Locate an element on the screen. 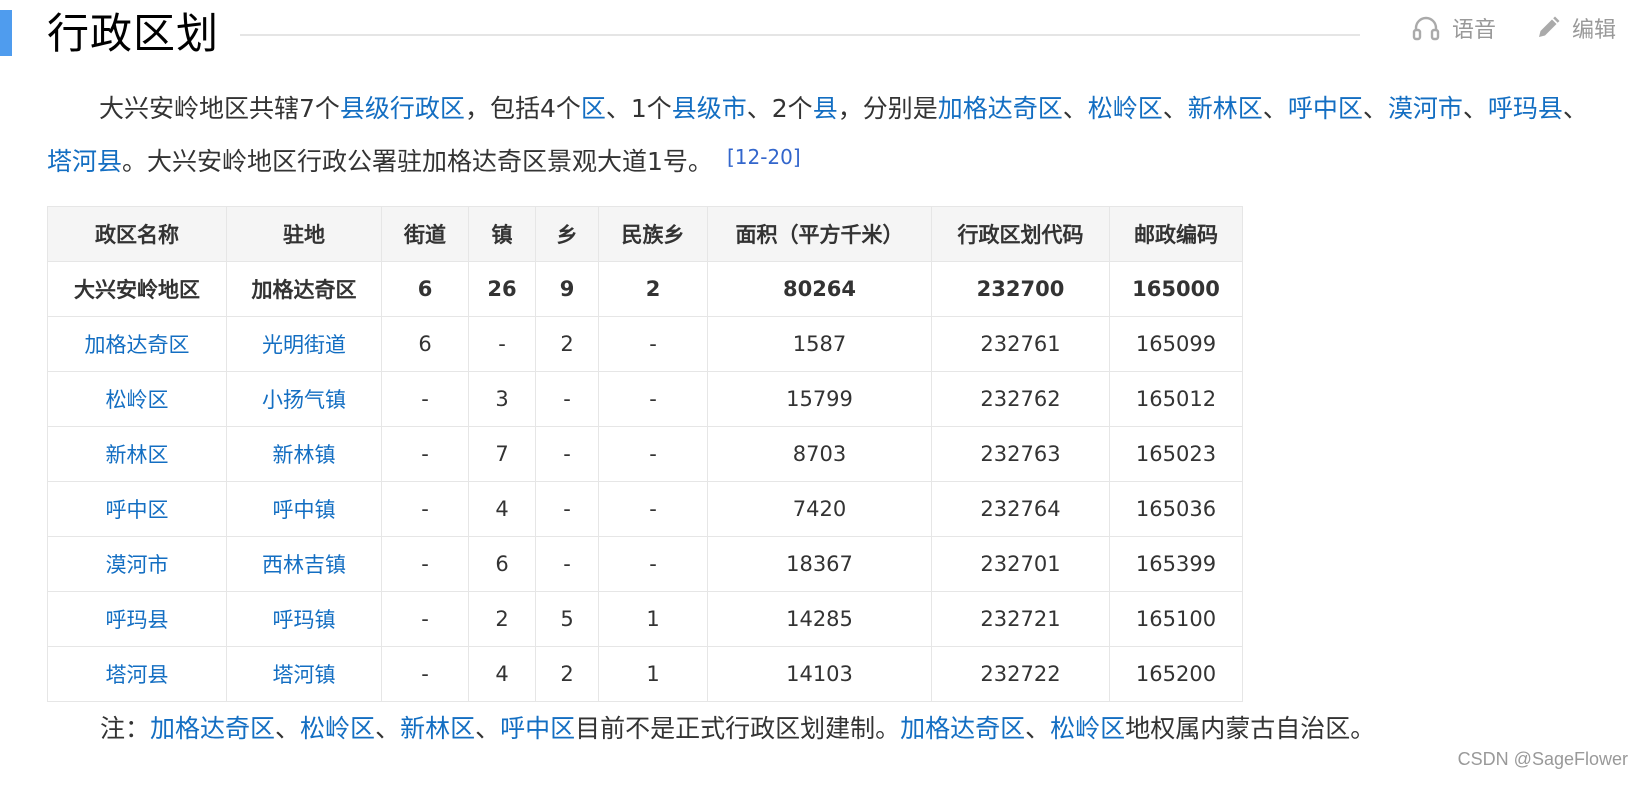 The height and width of the screenshot is (806, 1638). cell-townships: 5 is located at coordinates (567, 619).